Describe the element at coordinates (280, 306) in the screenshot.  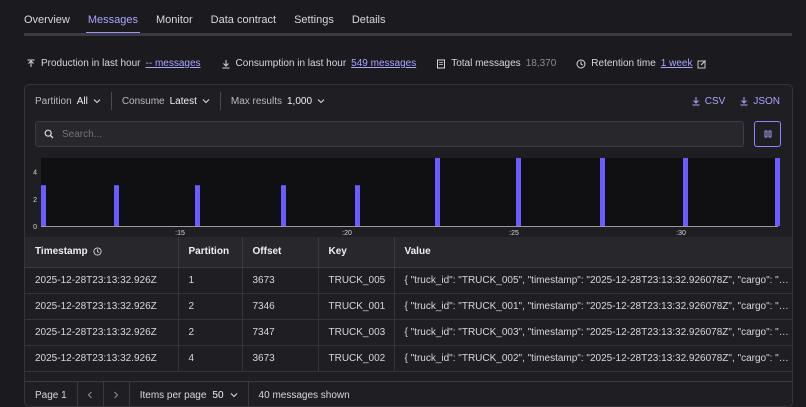
I see `offset-cell: 7346` at that location.